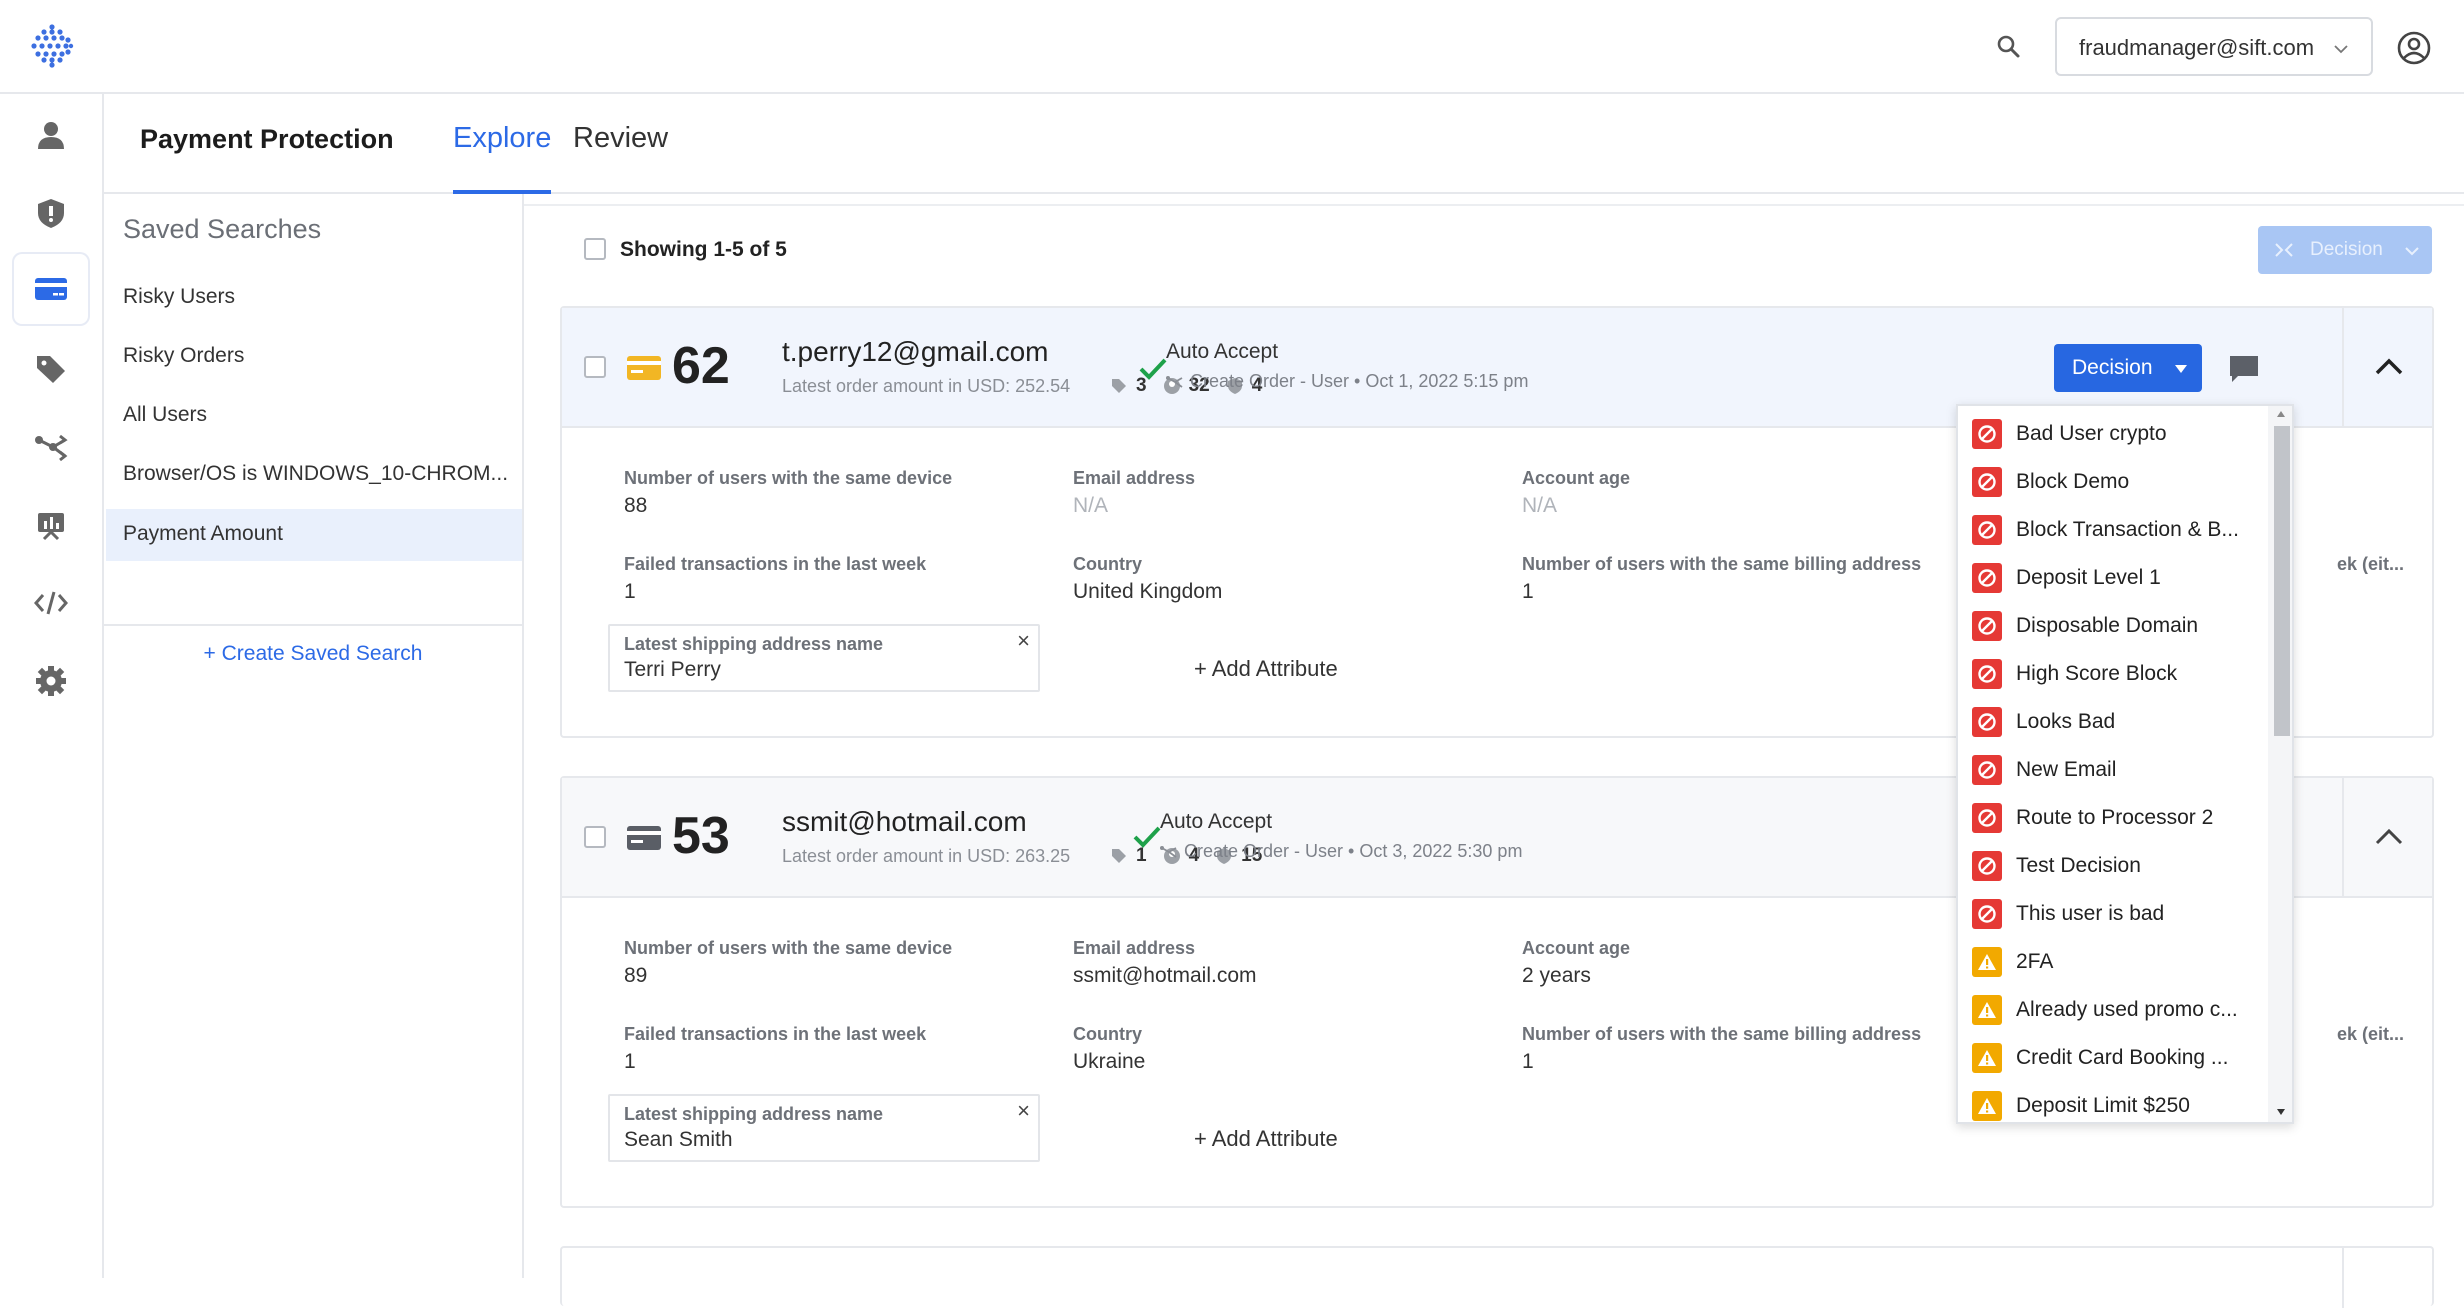 The height and width of the screenshot is (1308, 2464). I want to click on decision-menu-item: Deposit Limit $250, so click(2081, 1104).